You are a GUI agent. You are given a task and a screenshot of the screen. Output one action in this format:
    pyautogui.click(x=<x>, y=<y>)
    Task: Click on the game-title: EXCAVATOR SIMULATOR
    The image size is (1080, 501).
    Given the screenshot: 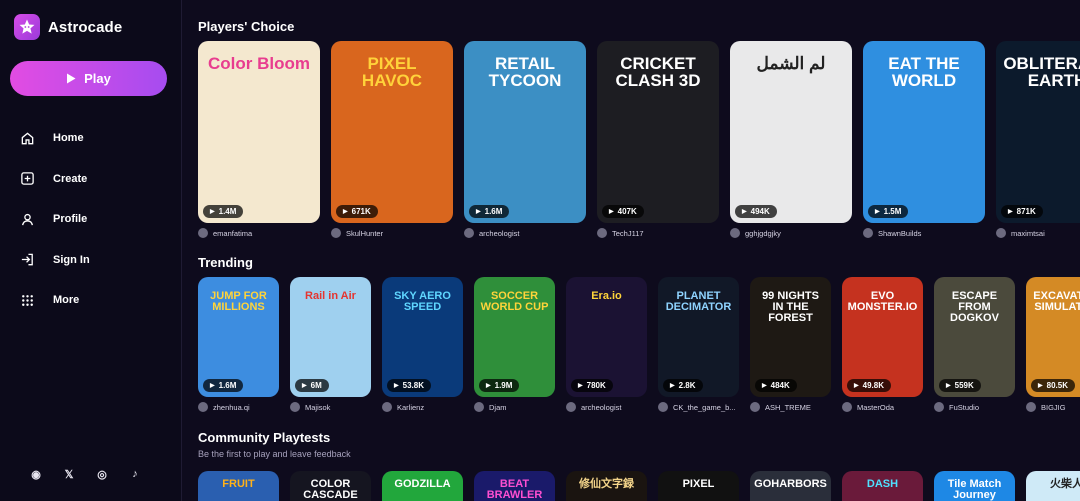 What is the action you would take?
    pyautogui.click(x=1056, y=301)
    